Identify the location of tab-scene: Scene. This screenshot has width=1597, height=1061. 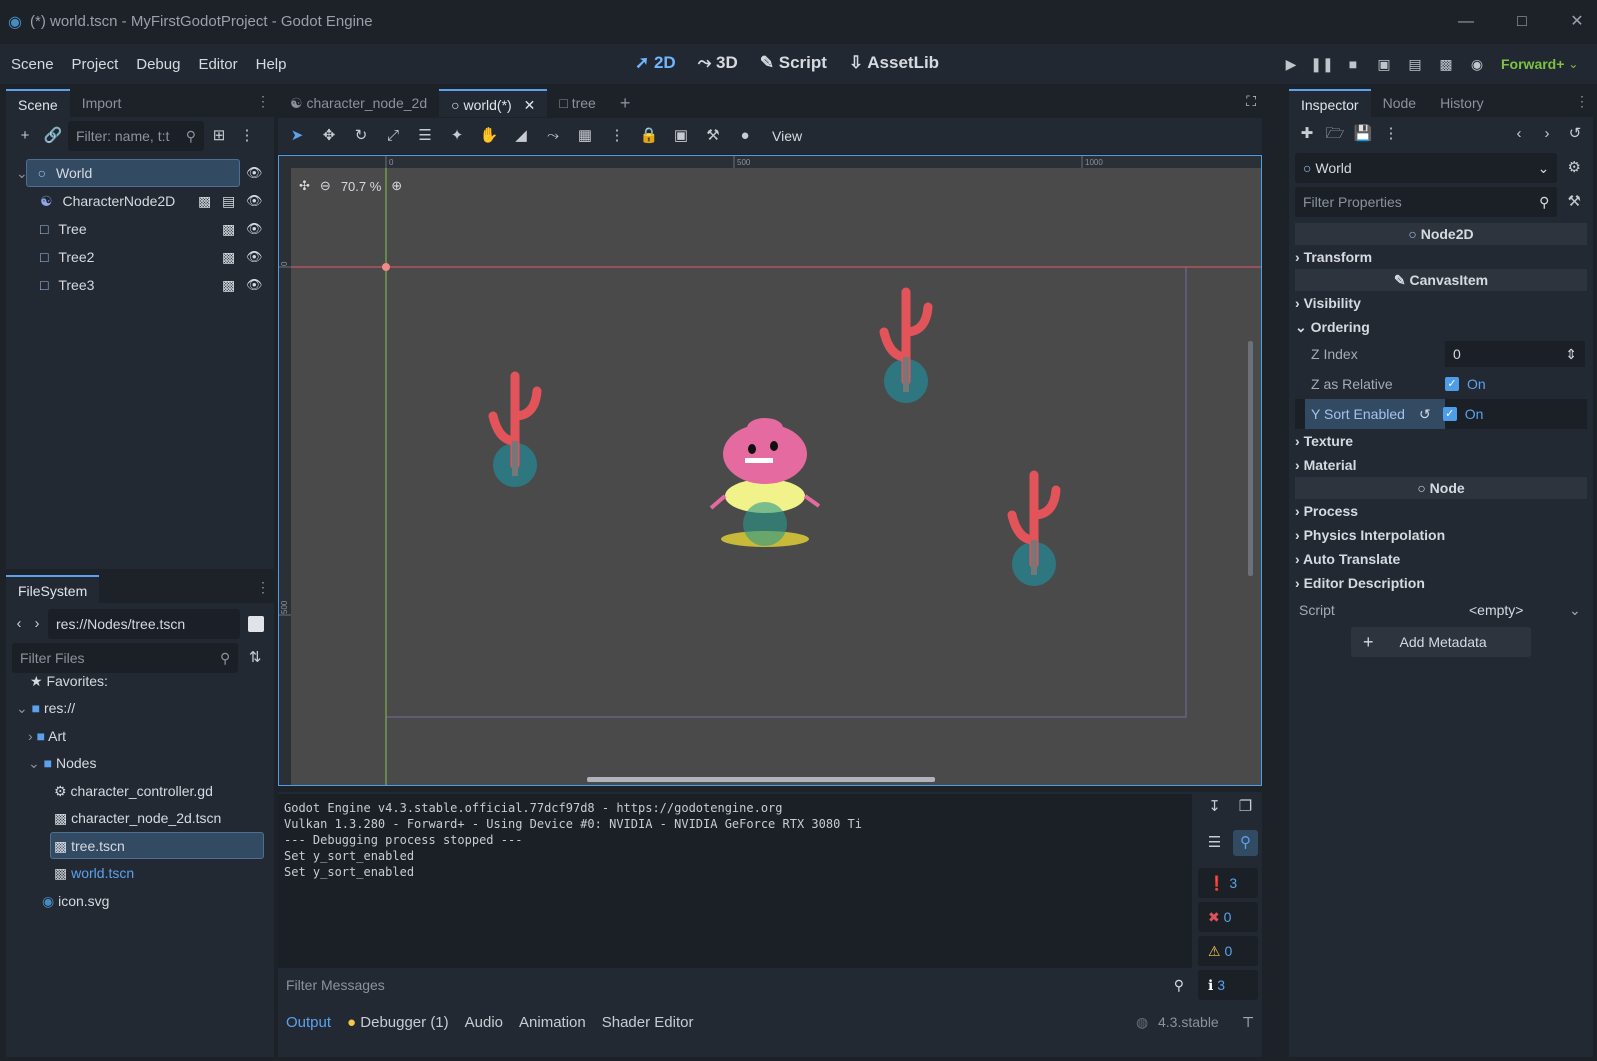
(38, 103).